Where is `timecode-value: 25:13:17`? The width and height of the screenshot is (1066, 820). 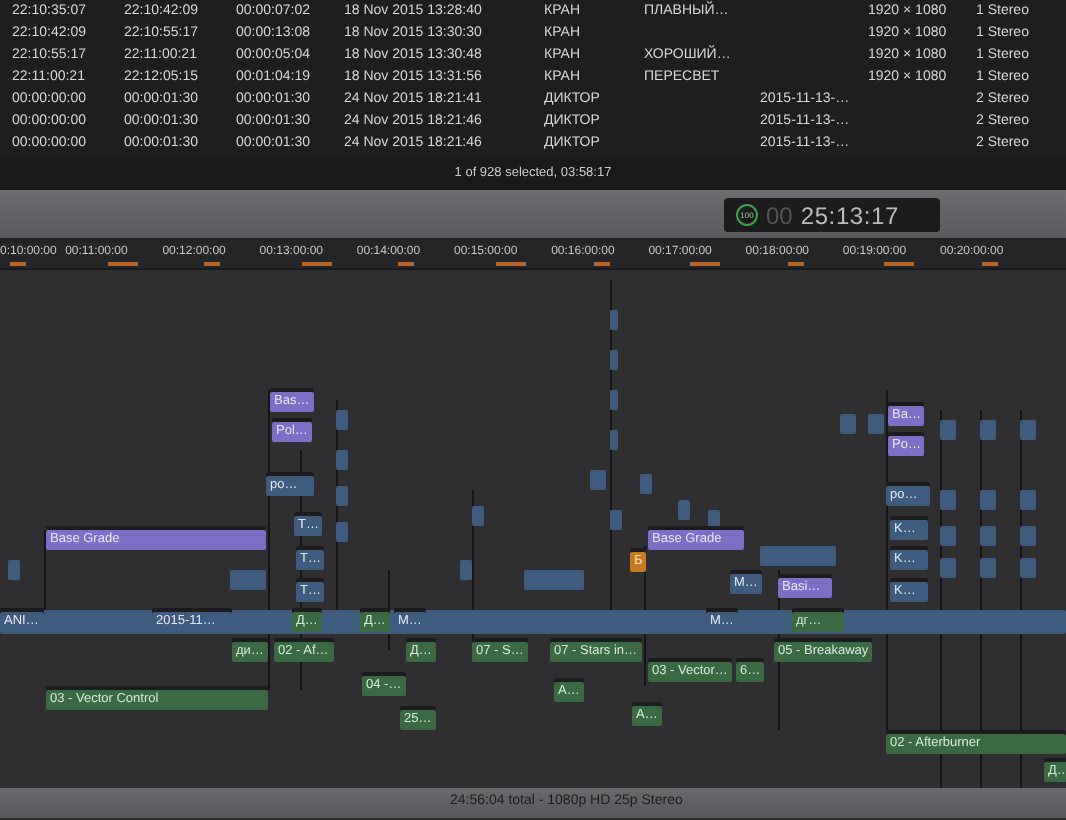
timecode-value: 25:13:17 is located at coordinates (849, 216).